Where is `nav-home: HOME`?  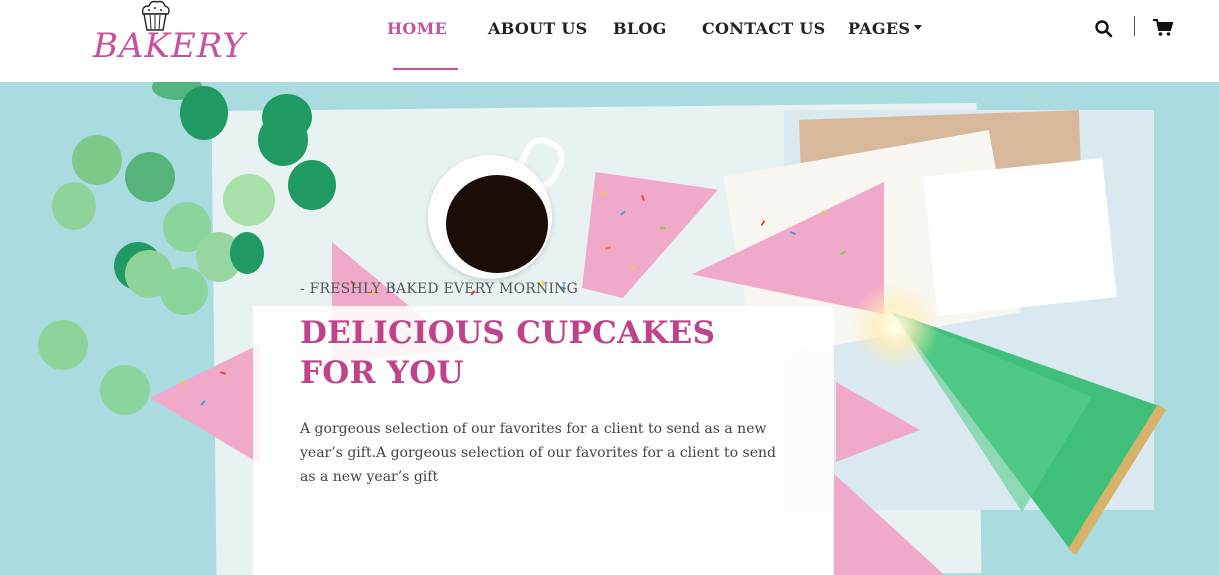 nav-home: HOME is located at coordinates (422, 44).